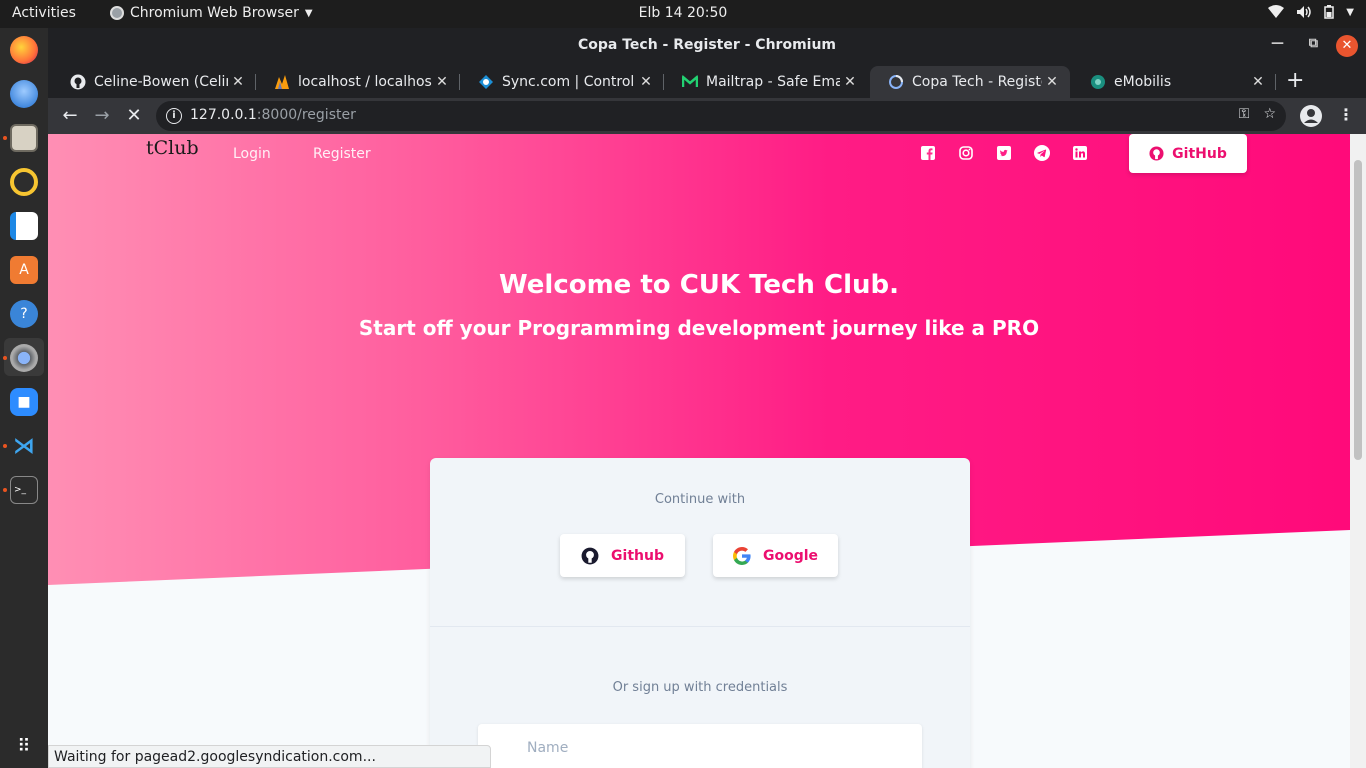  Describe the element at coordinates (699, 285) in the screenshot. I see `hero-heading: Welcome to CUK Tech Club.` at that location.